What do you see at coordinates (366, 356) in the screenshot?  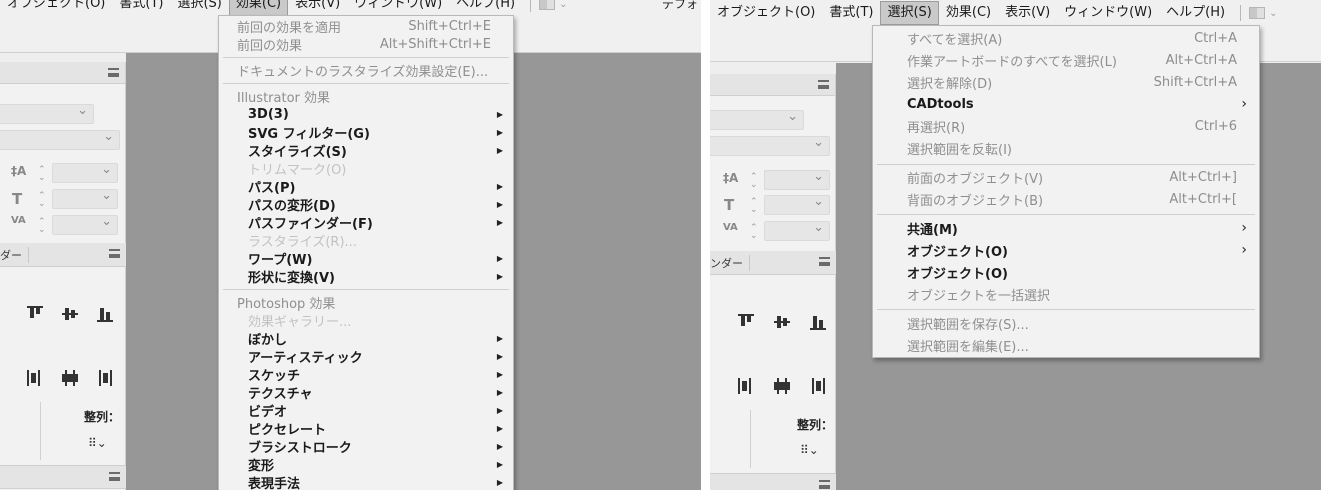 I see `menu-item-2: アーティスティック ▶` at bounding box center [366, 356].